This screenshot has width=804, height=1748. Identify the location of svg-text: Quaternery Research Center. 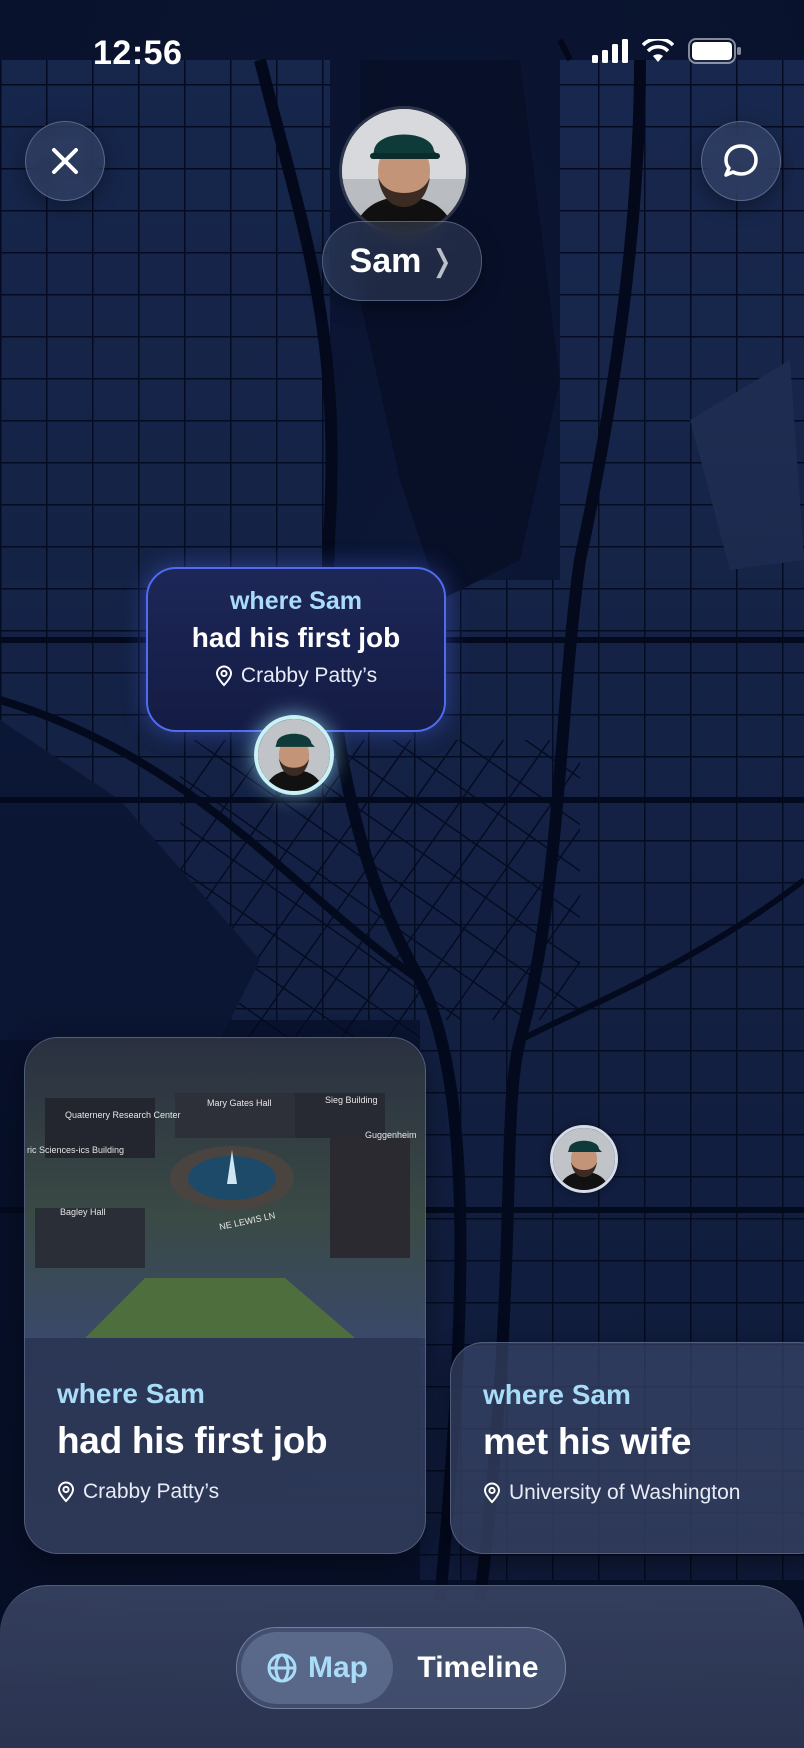
(123, 1115).